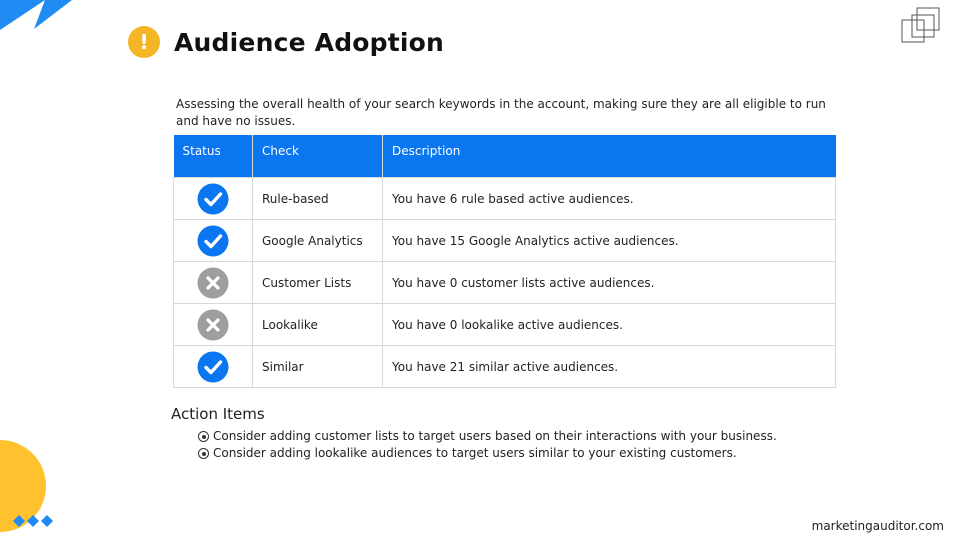  I want to click on page-title: Audience Adoption, so click(309, 42).